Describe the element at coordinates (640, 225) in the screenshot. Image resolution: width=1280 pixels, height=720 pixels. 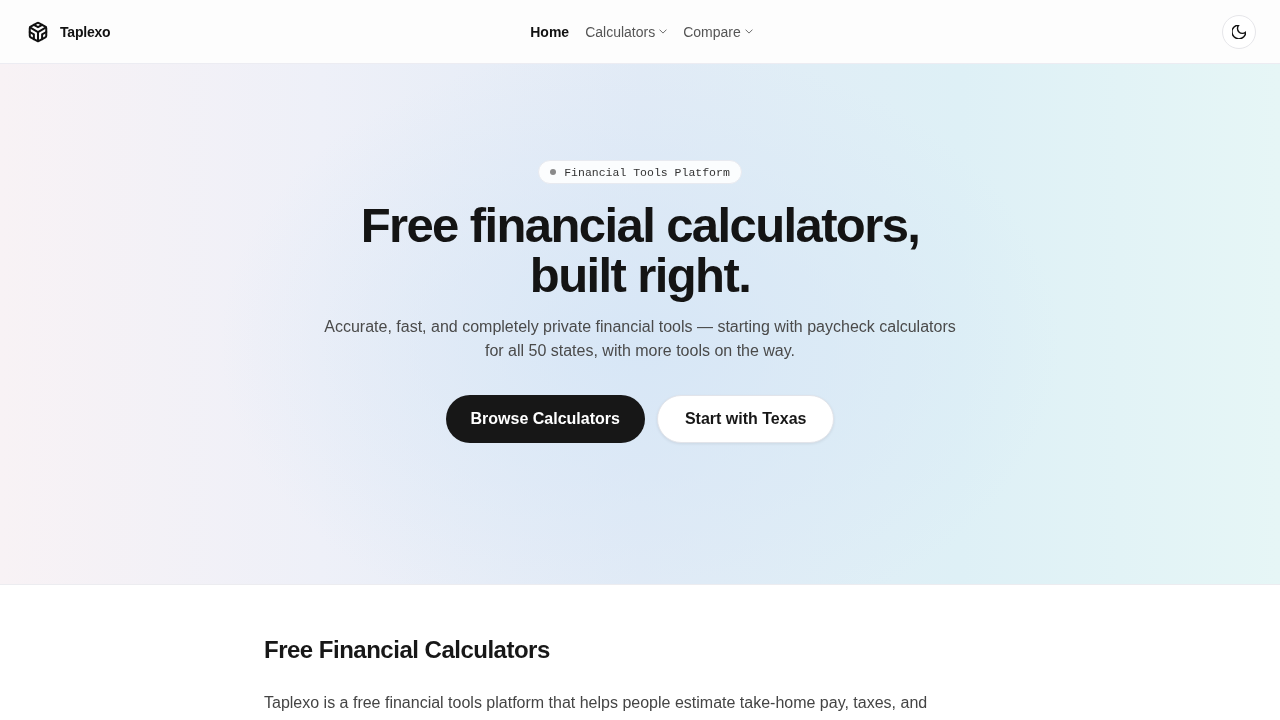
I see `hero-title: Free financial calculators,` at that location.